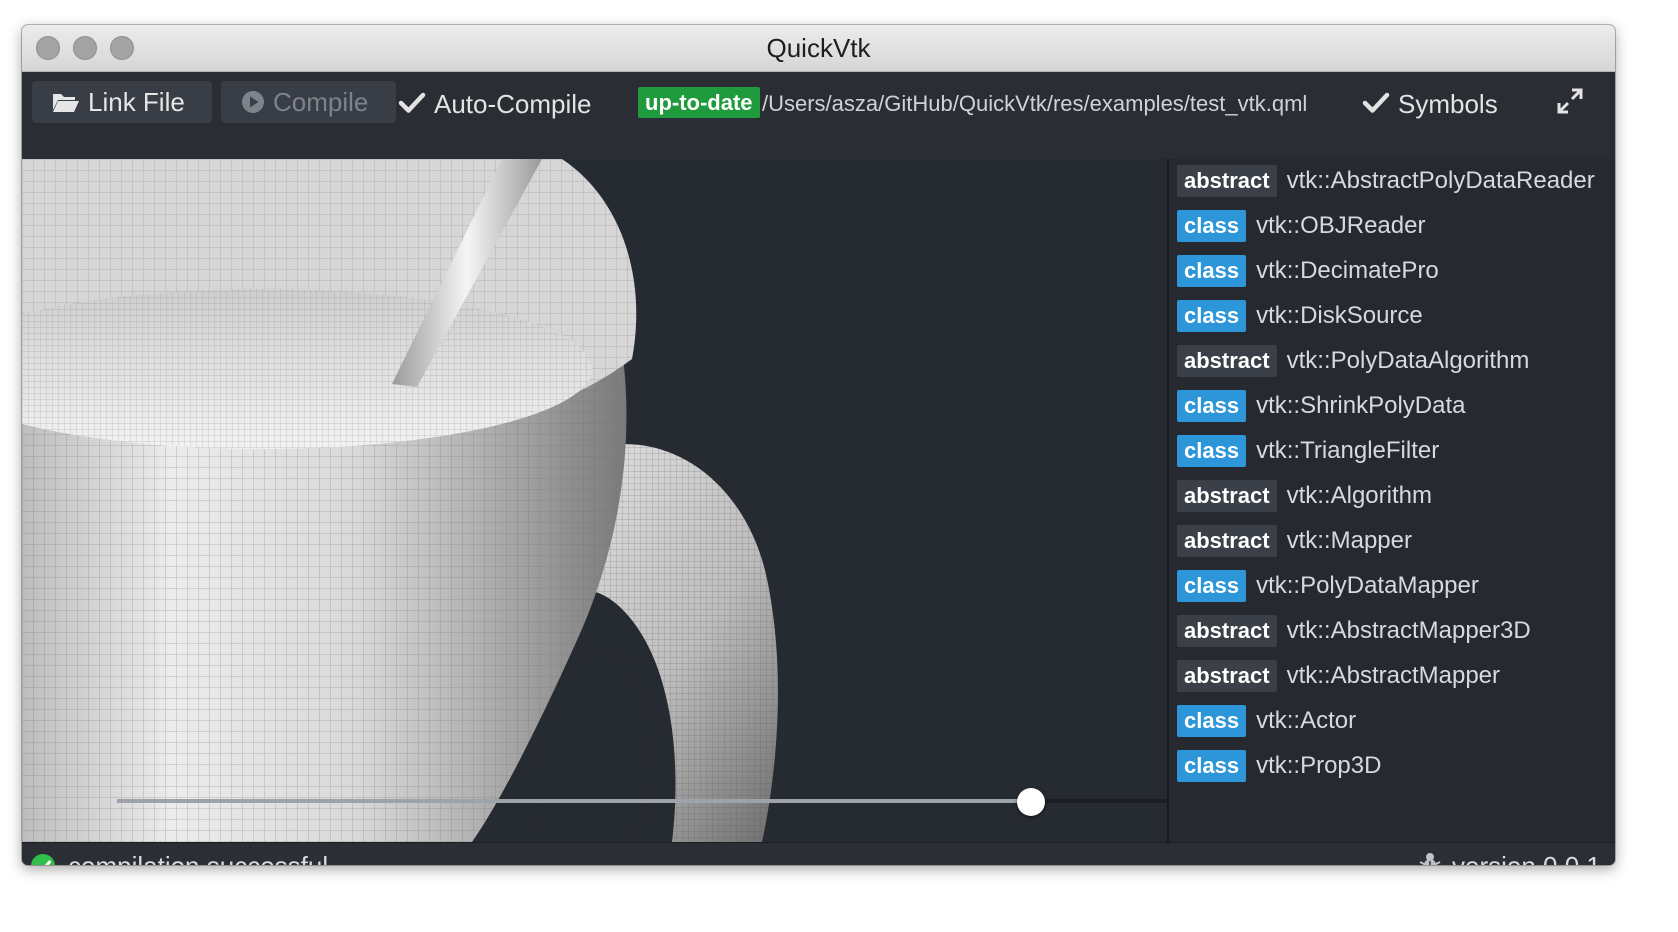 The image size is (1678, 932). I want to click on symbol-item: class vtk::Actor, so click(1266, 721).